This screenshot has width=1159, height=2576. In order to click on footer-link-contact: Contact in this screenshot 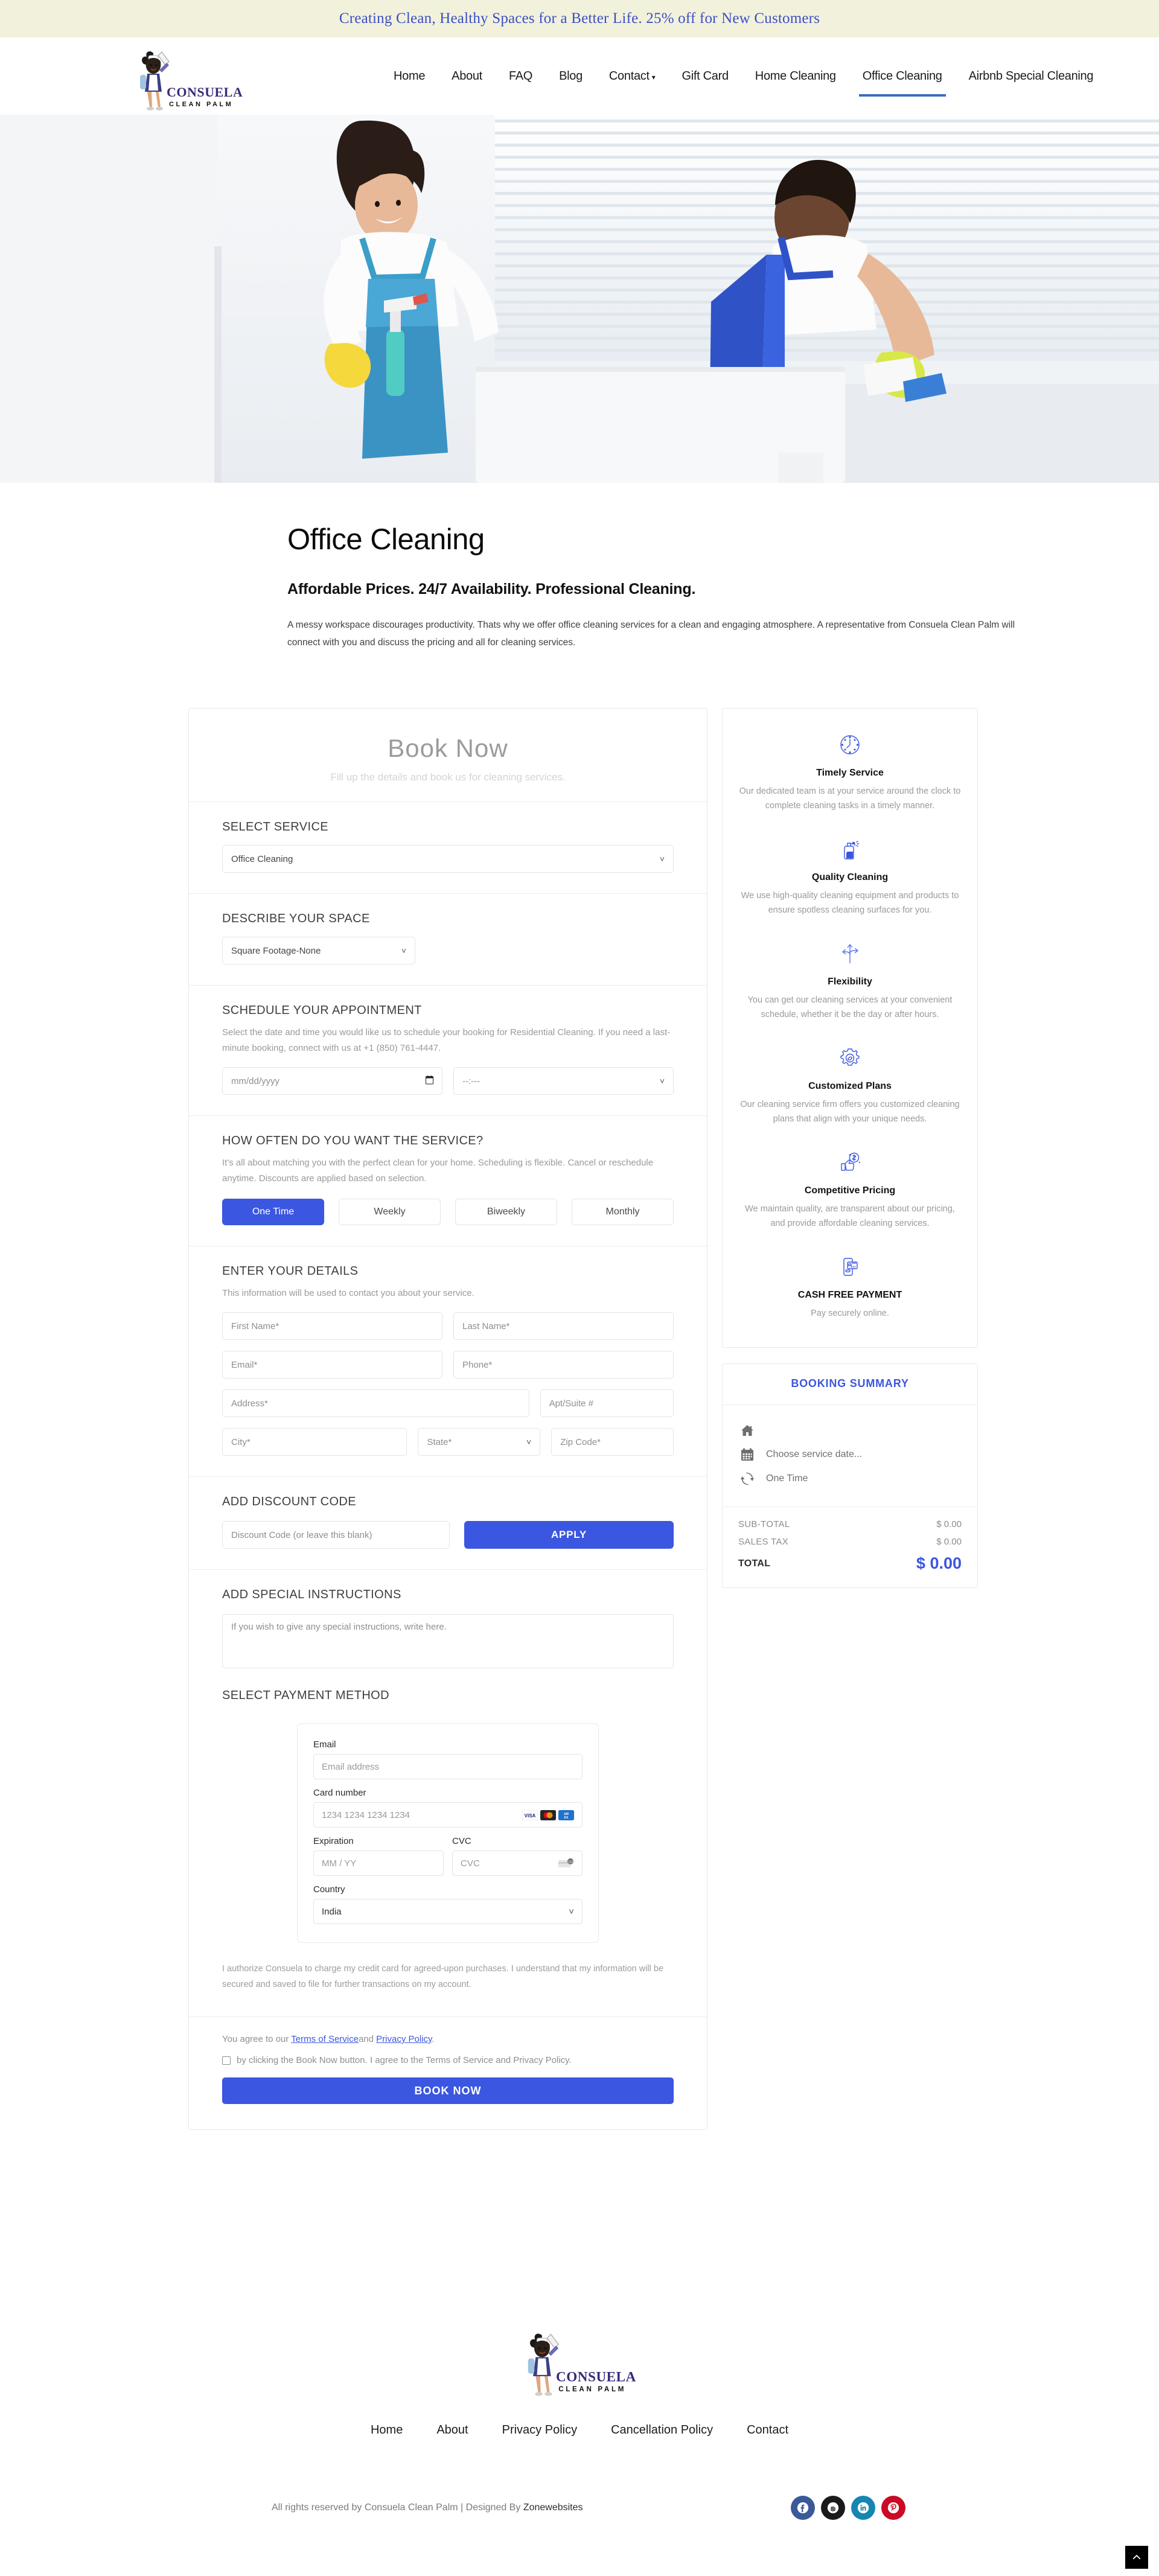, I will do `click(767, 2430)`.